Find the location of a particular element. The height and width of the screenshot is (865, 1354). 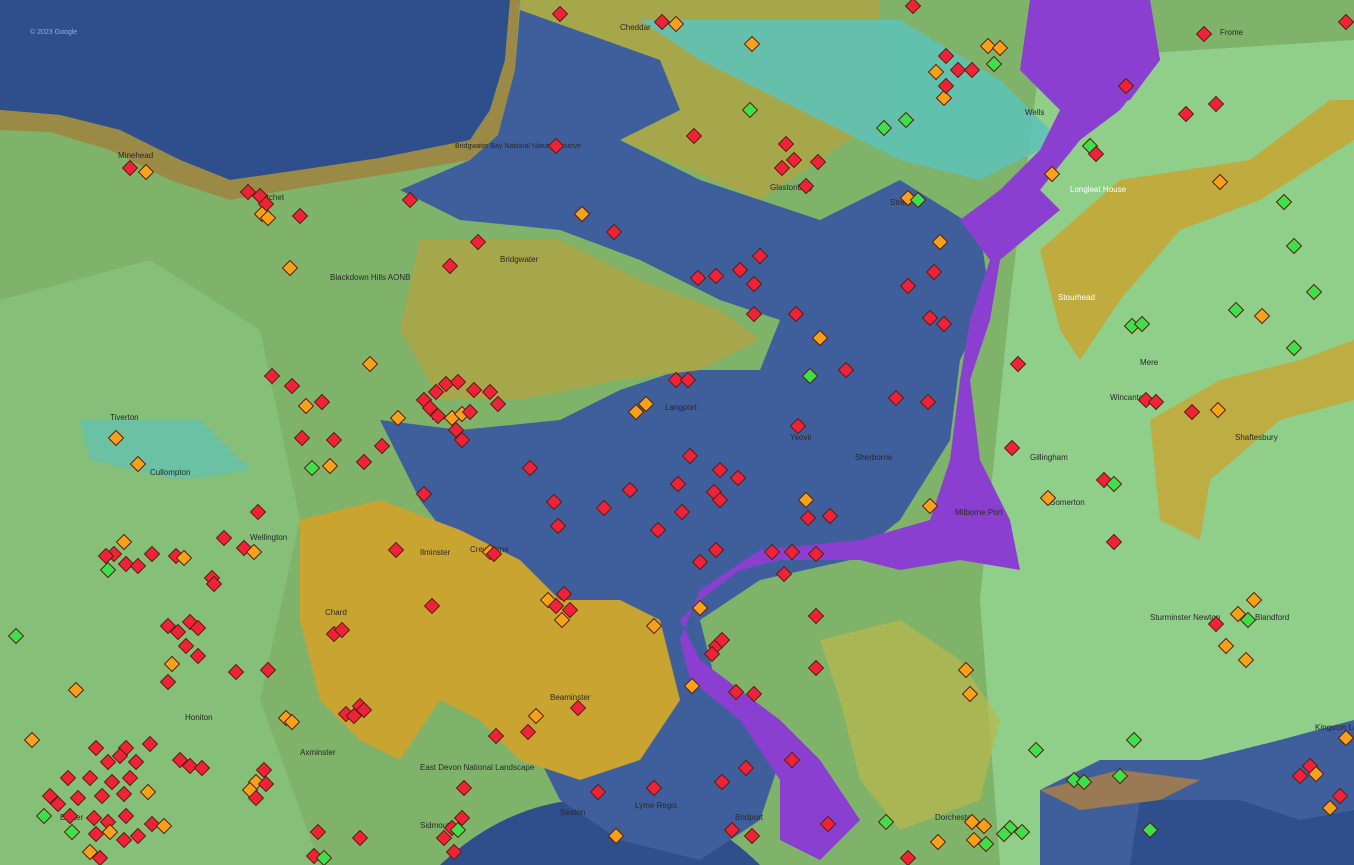

place-label: Somerton is located at coordinates (1067, 502).